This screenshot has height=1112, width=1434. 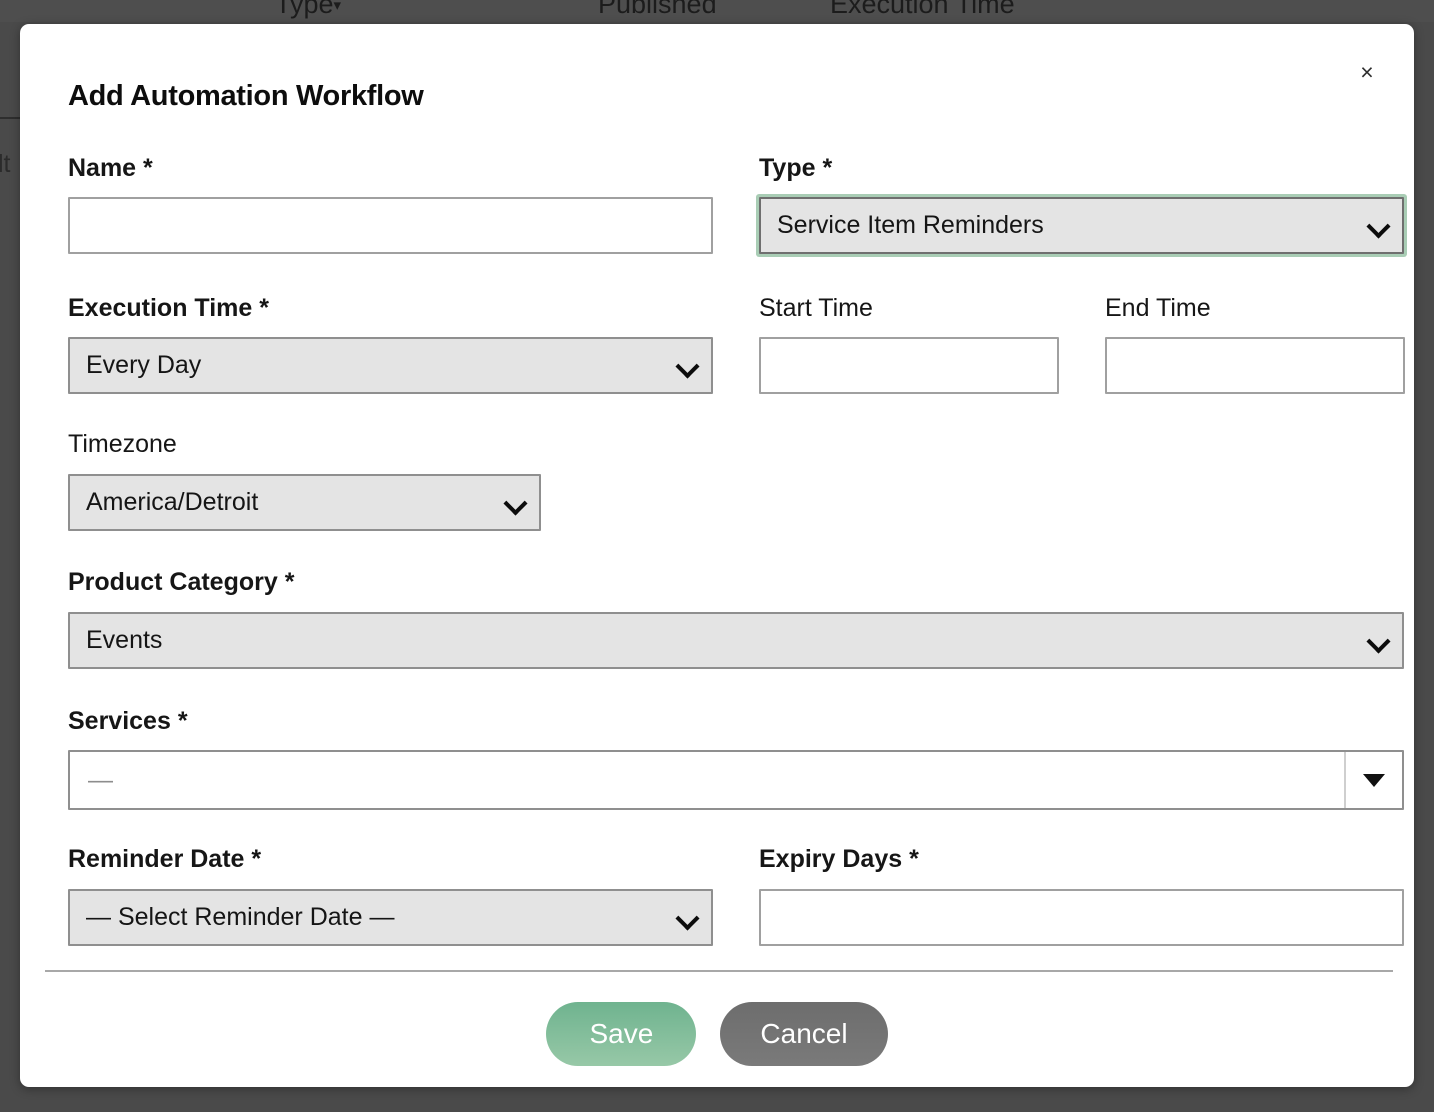 I want to click on product-category-value: Events, so click(x=124, y=640).